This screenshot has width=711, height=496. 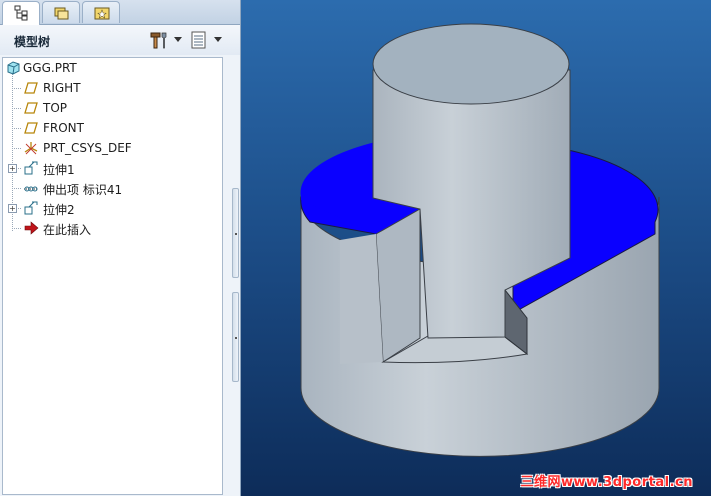 What do you see at coordinates (63, 128) in the screenshot?
I see `tree-item-label: FRONT` at bounding box center [63, 128].